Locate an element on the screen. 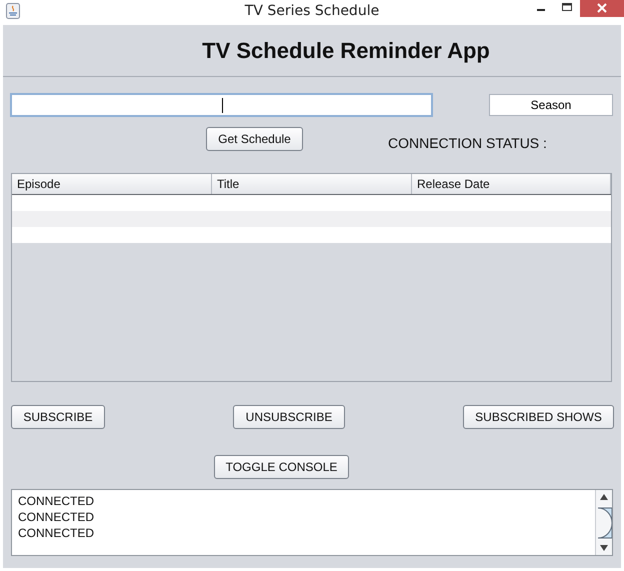  window-title: TV Series Schedule is located at coordinates (312, 11).